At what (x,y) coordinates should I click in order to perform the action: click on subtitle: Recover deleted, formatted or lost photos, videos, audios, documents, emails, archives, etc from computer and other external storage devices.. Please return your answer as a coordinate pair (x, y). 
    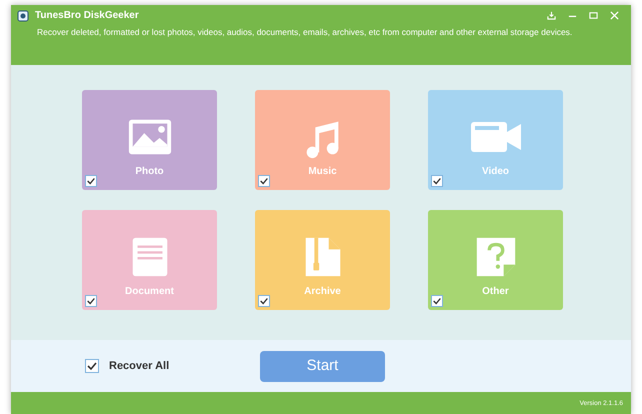
    Looking at the image, I should click on (305, 32).